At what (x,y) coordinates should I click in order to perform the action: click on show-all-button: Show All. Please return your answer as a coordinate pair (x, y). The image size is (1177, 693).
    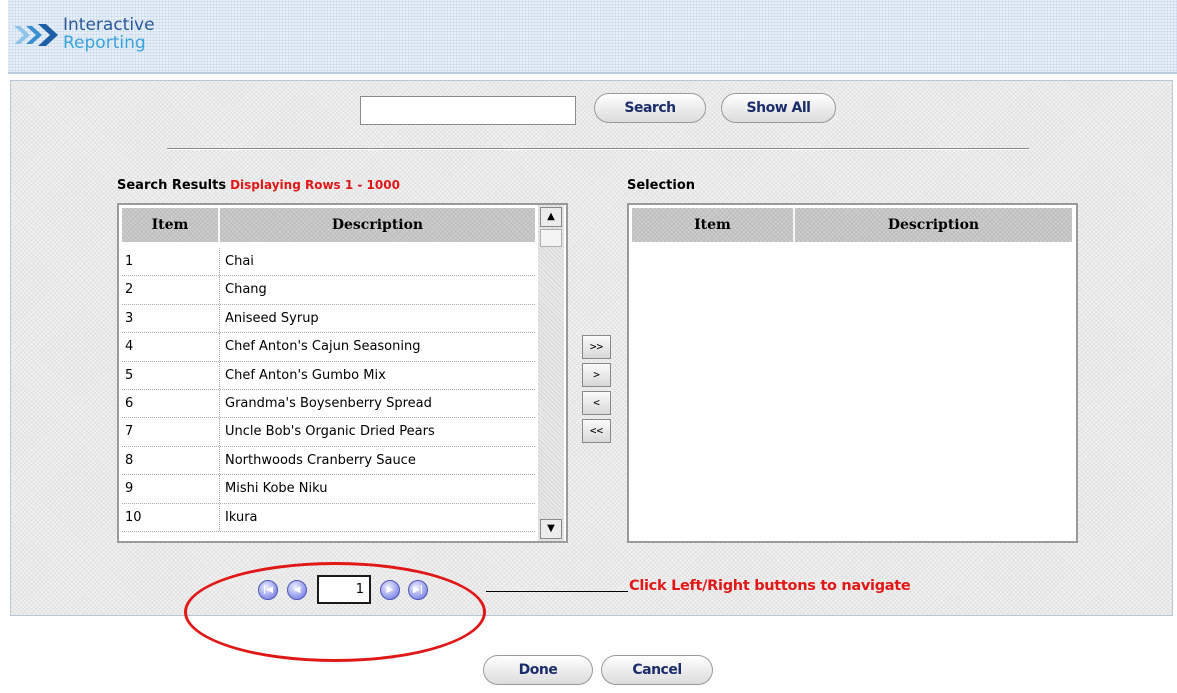
    Looking at the image, I should click on (778, 108).